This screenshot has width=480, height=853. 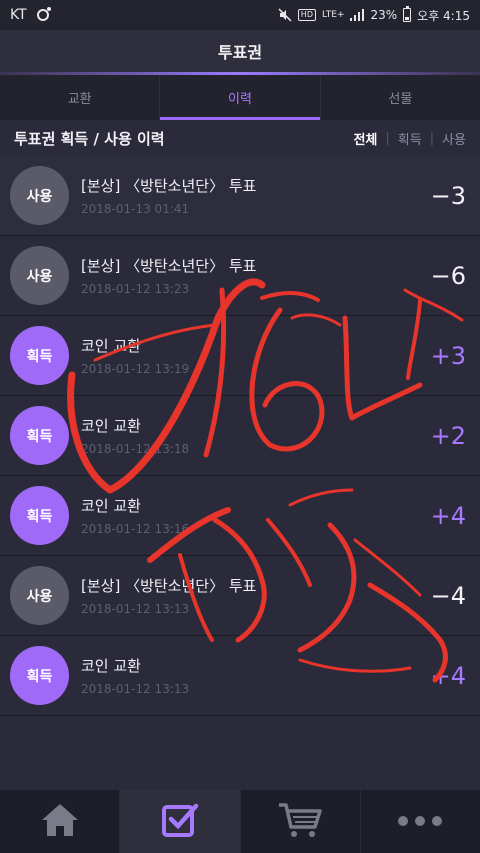 I want to click on history-amount: −4, so click(x=448, y=595).